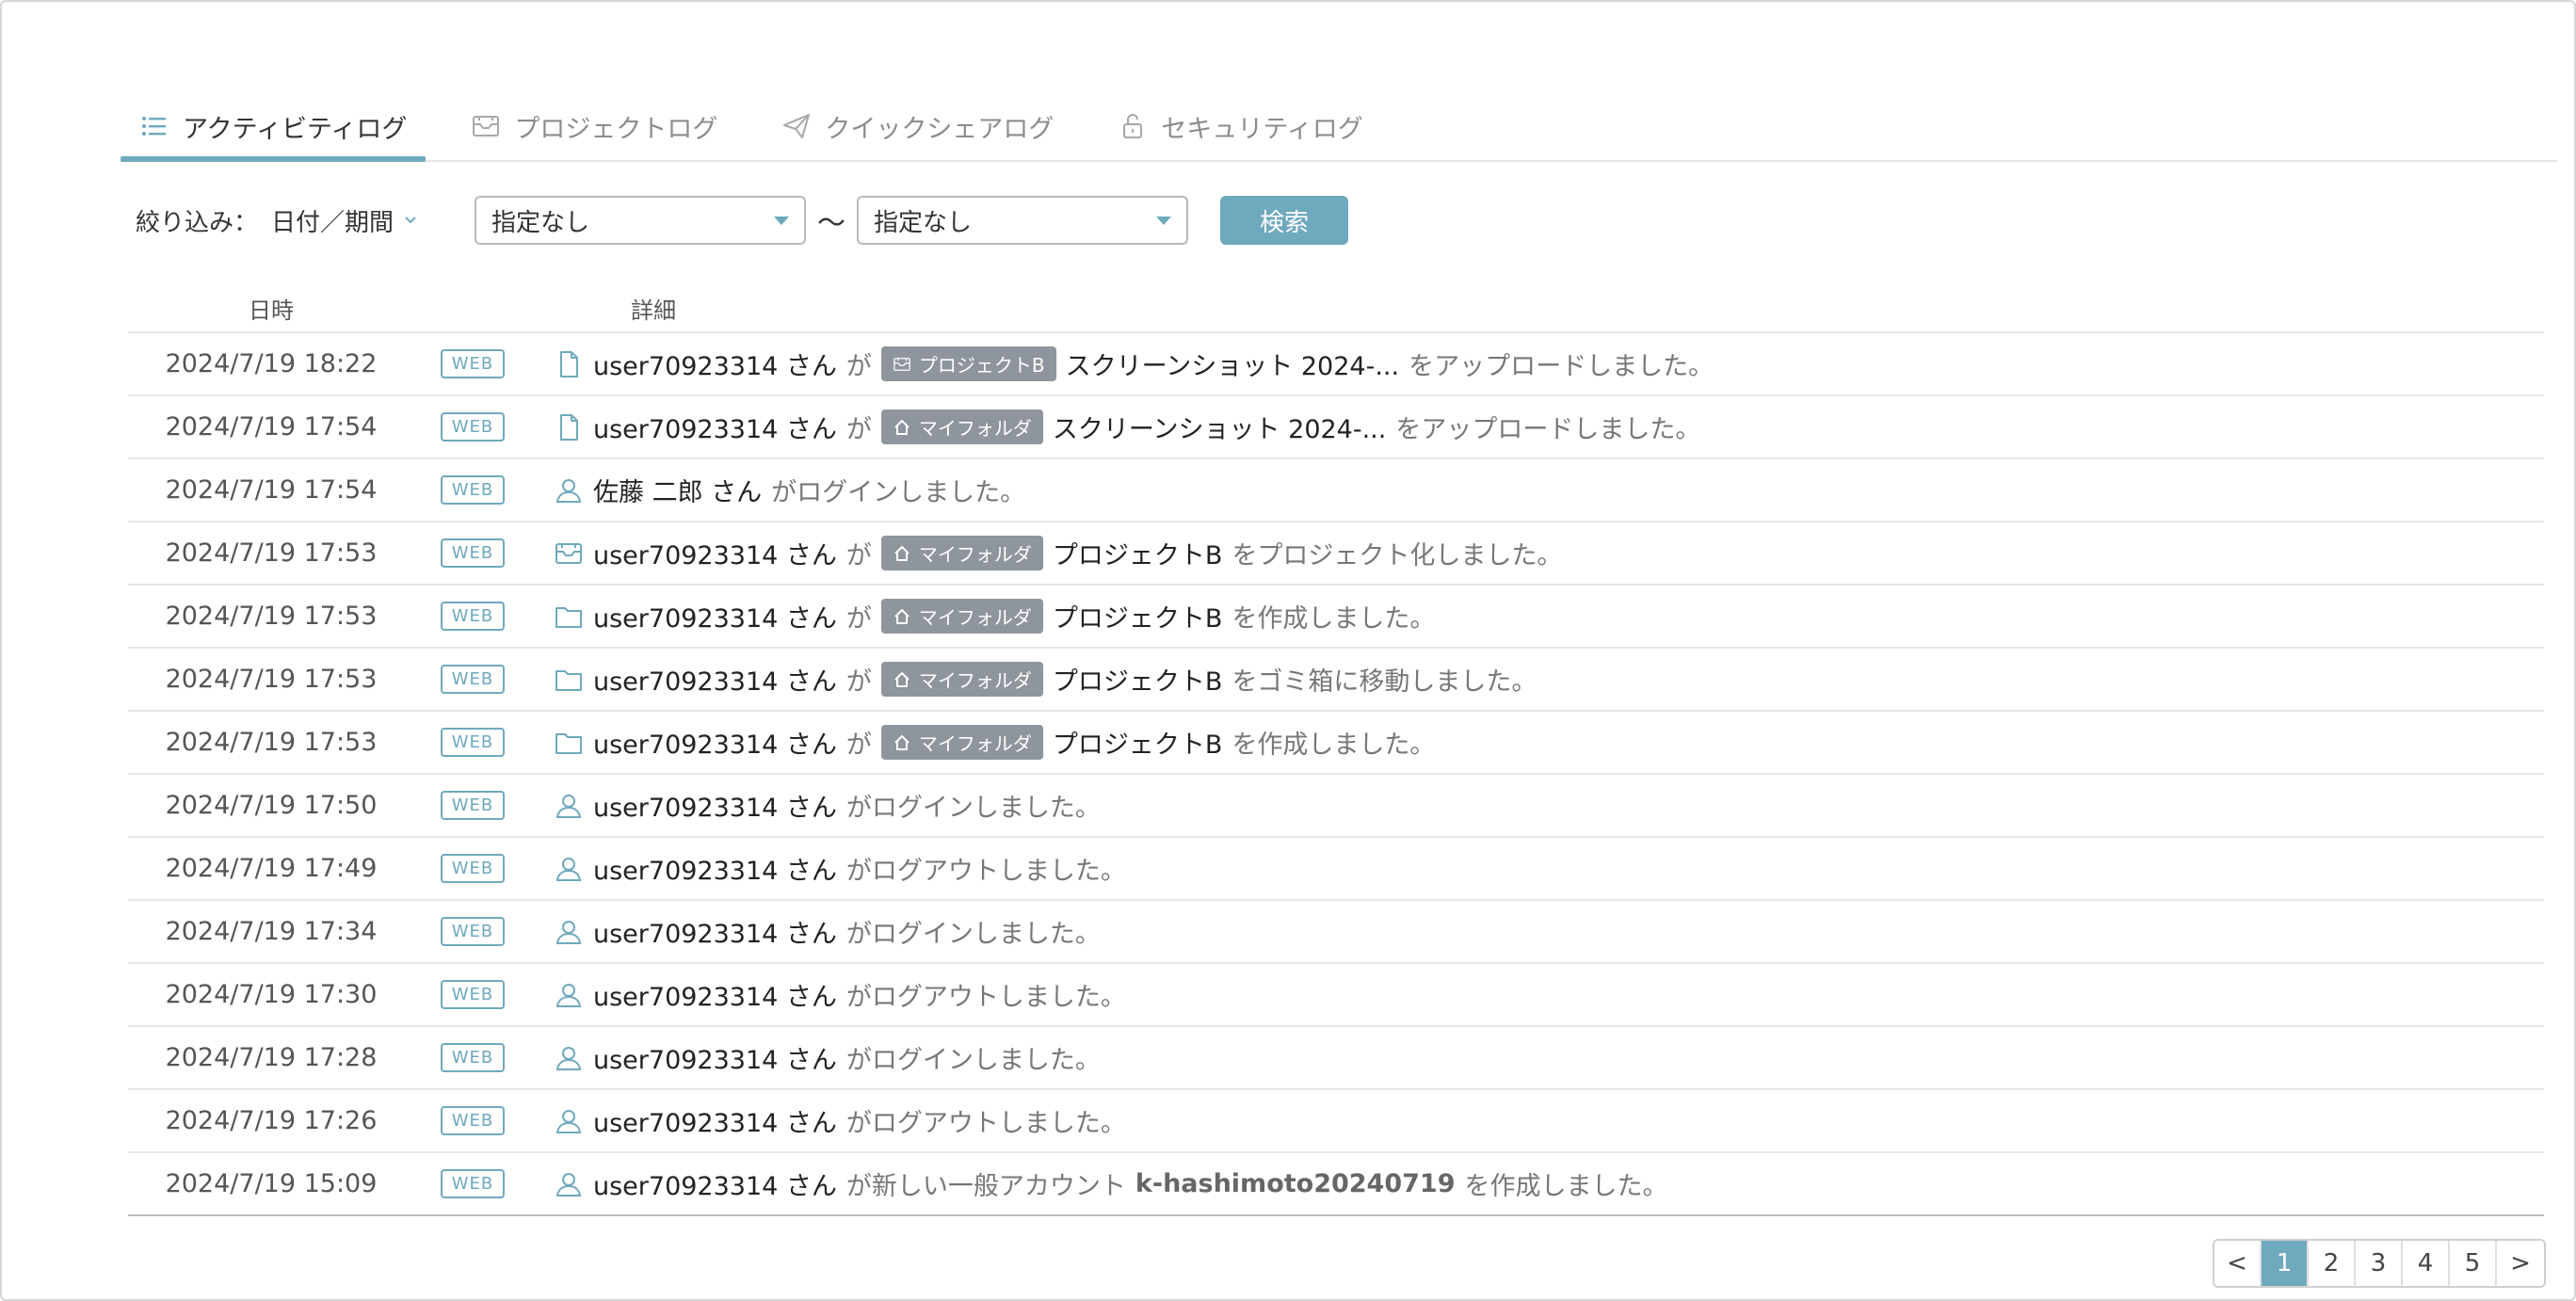 Image resolution: width=2576 pixels, height=1301 pixels. I want to click on location-badge: プロジェクトB, so click(968, 363).